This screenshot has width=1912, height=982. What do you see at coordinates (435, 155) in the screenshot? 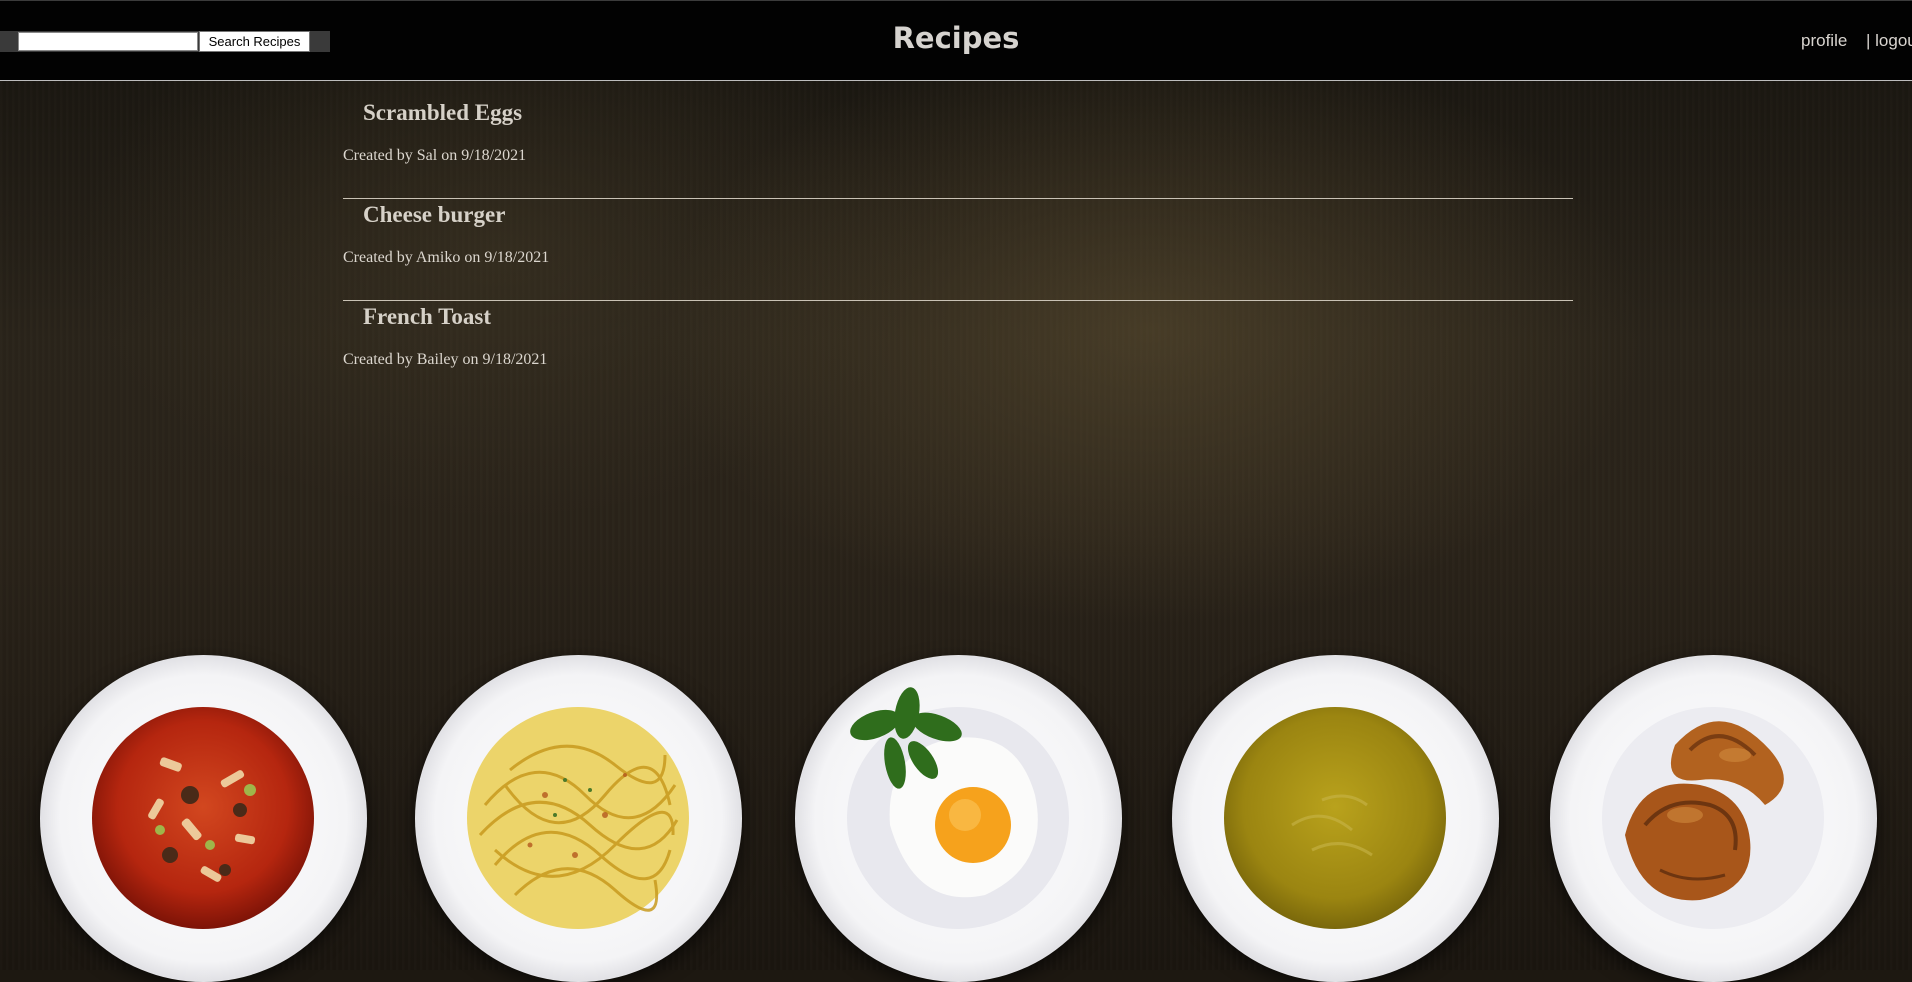
I see `recipe-meta: Created by Sal on 9/18/2021` at bounding box center [435, 155].